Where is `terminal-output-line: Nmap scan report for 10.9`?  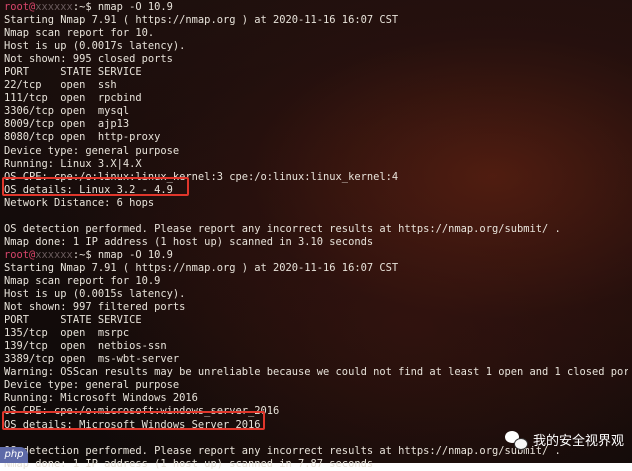 terminal-output-line: Nmap scan report for 10.9 is located at coordinates (82, 280).